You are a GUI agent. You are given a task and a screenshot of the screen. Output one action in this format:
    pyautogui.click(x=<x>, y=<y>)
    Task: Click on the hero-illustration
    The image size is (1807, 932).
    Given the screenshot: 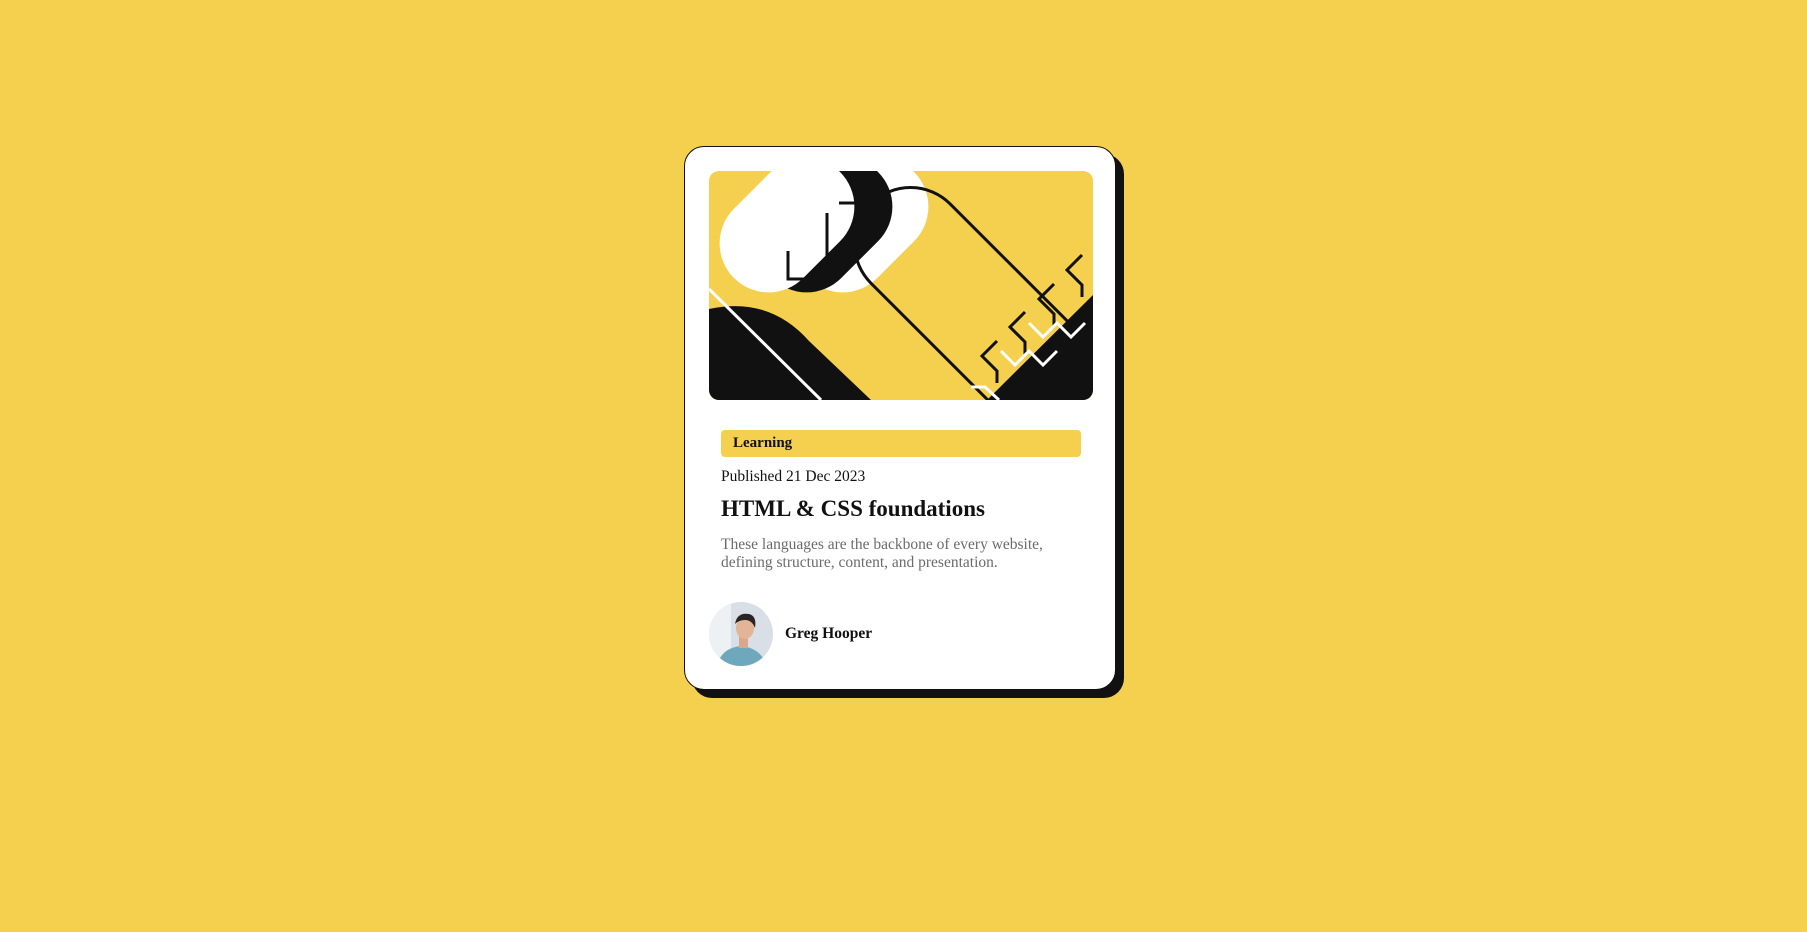 What is the action you would take?
    pyautogui.click(x=901, y=285)
    